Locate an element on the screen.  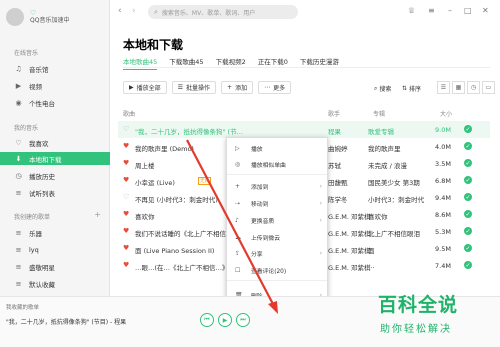
song-singer: 陈学冬 is located at coordinates (338, 200).